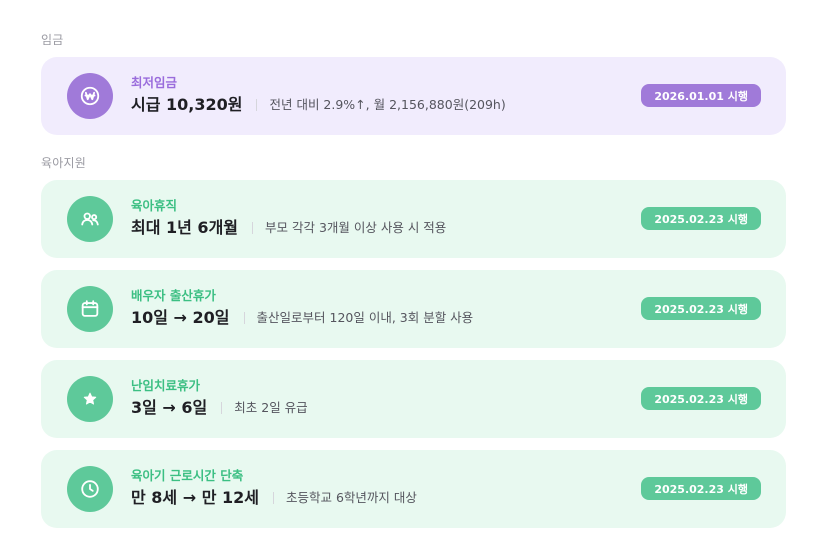 The height and width of the screenshot is (557, 828). Describe the element at coordinates (387, 104) in the screenshot. I see `card-description: 전년 대비 2.9%↑, 월 2,156,880원(209h)` at that location.